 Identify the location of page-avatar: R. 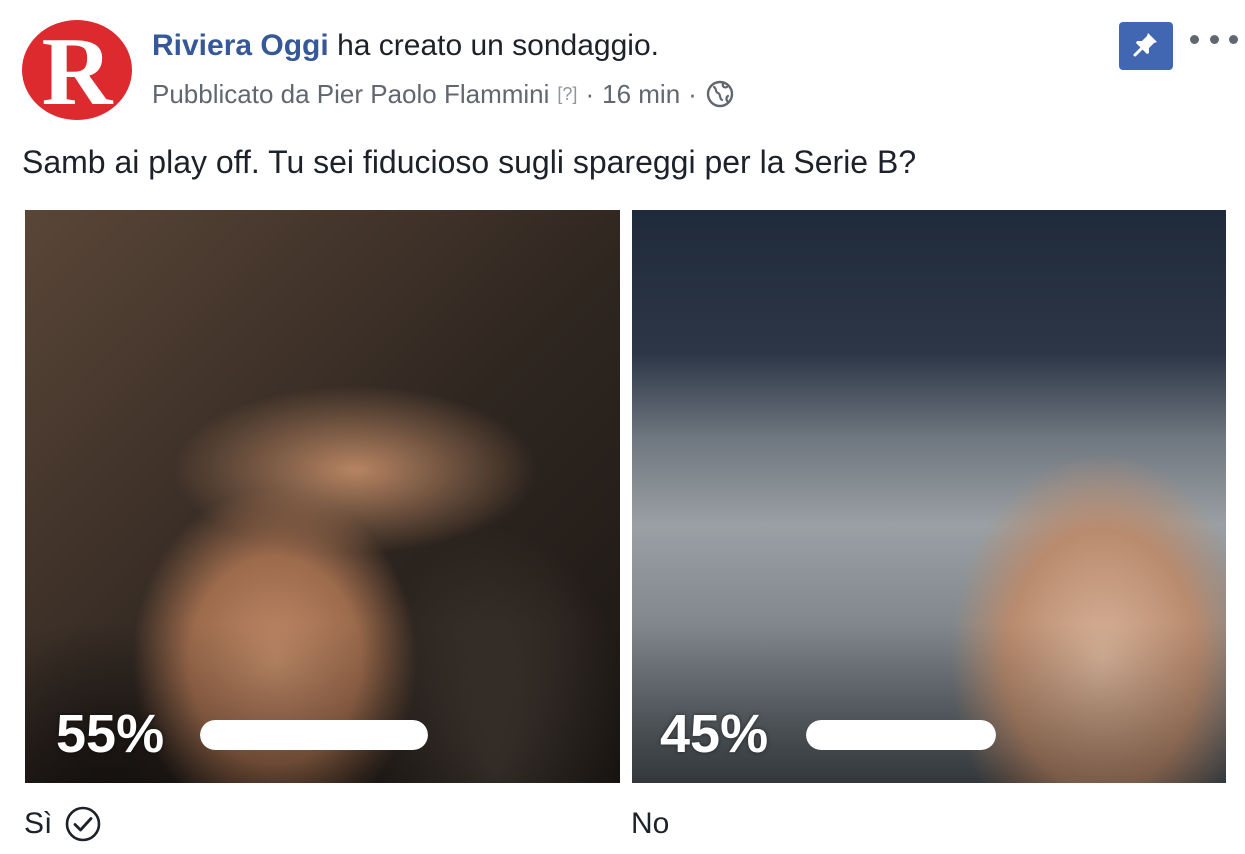
(77, 70).